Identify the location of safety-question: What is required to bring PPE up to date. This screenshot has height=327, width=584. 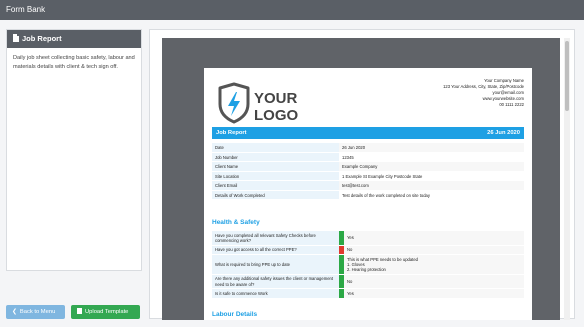
(275, 264).